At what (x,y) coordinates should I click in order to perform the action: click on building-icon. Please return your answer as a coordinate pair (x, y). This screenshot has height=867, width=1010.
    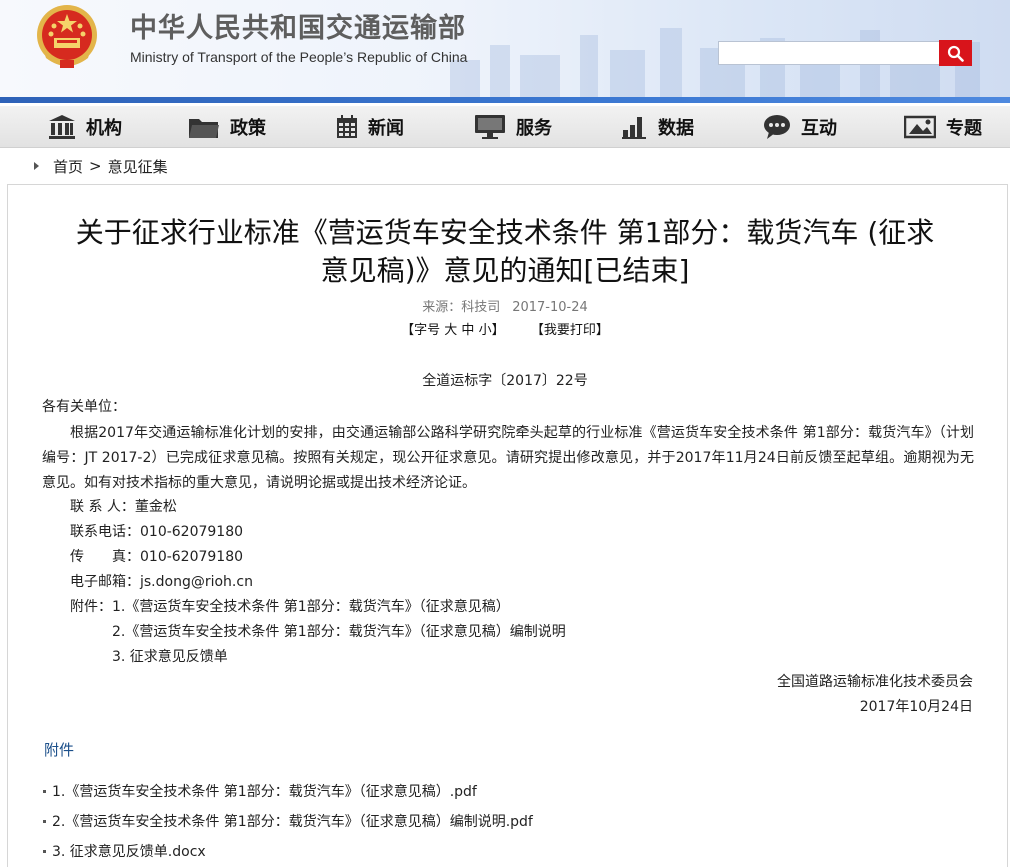
    Looking at the image, I should click on (62, 127).